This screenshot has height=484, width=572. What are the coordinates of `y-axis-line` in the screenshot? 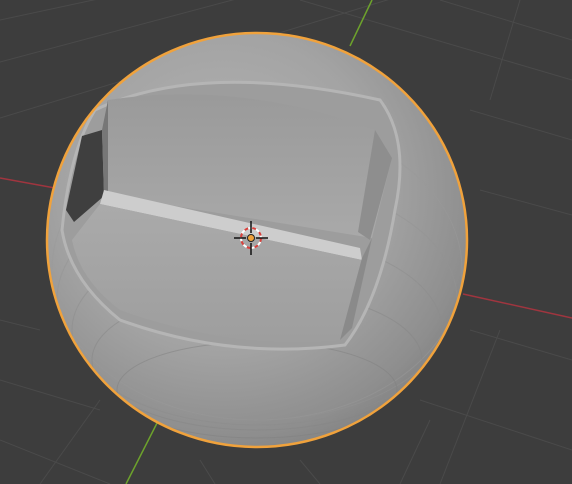 It's located at (361, 23).